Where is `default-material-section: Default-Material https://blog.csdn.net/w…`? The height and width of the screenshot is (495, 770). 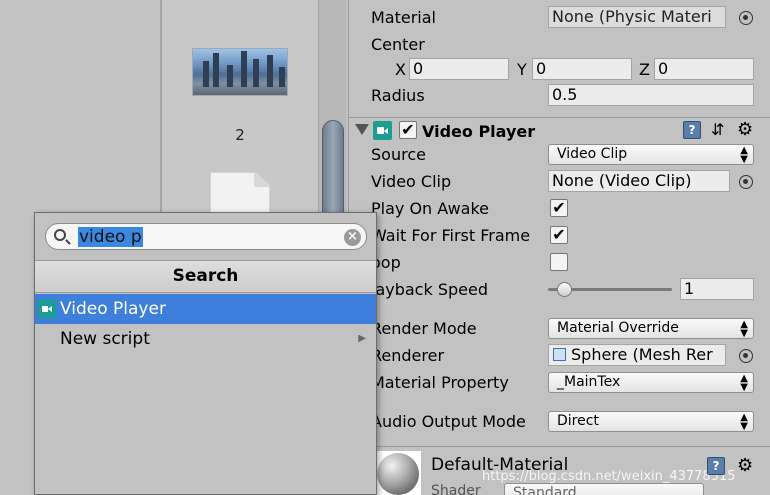
default-material-section: Default-Material https://blog.csdn.net/w… is located at coordinates (559, 470).